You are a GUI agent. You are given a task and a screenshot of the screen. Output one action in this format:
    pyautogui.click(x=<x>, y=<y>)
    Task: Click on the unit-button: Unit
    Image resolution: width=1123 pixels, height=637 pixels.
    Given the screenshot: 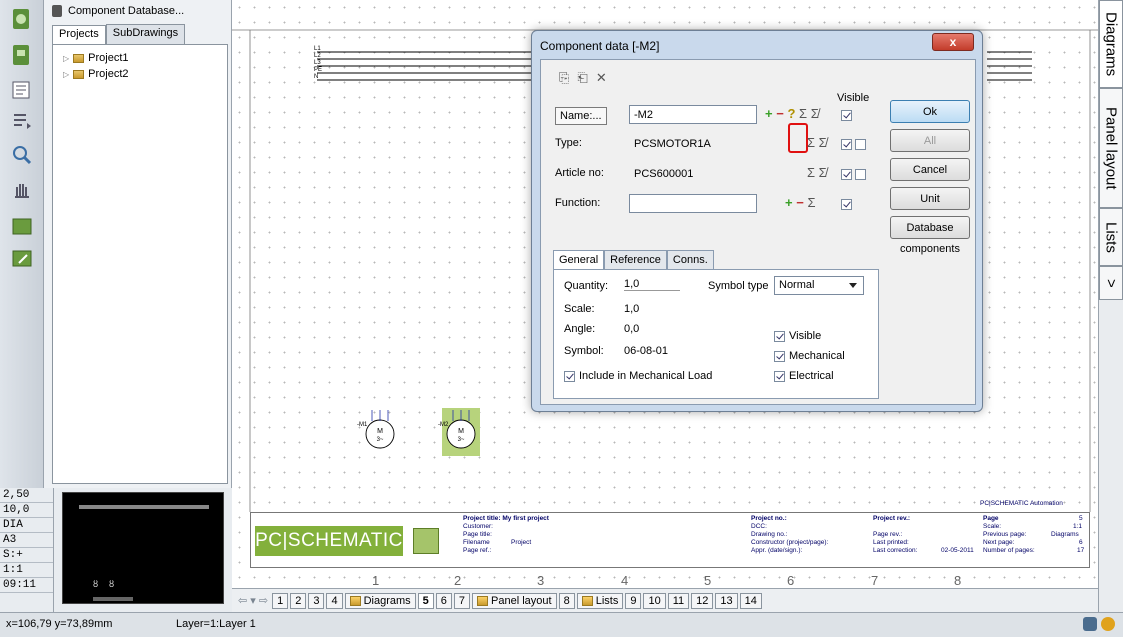 What is the action you would take?
    pyautogui.click(x=930, y=198)
    